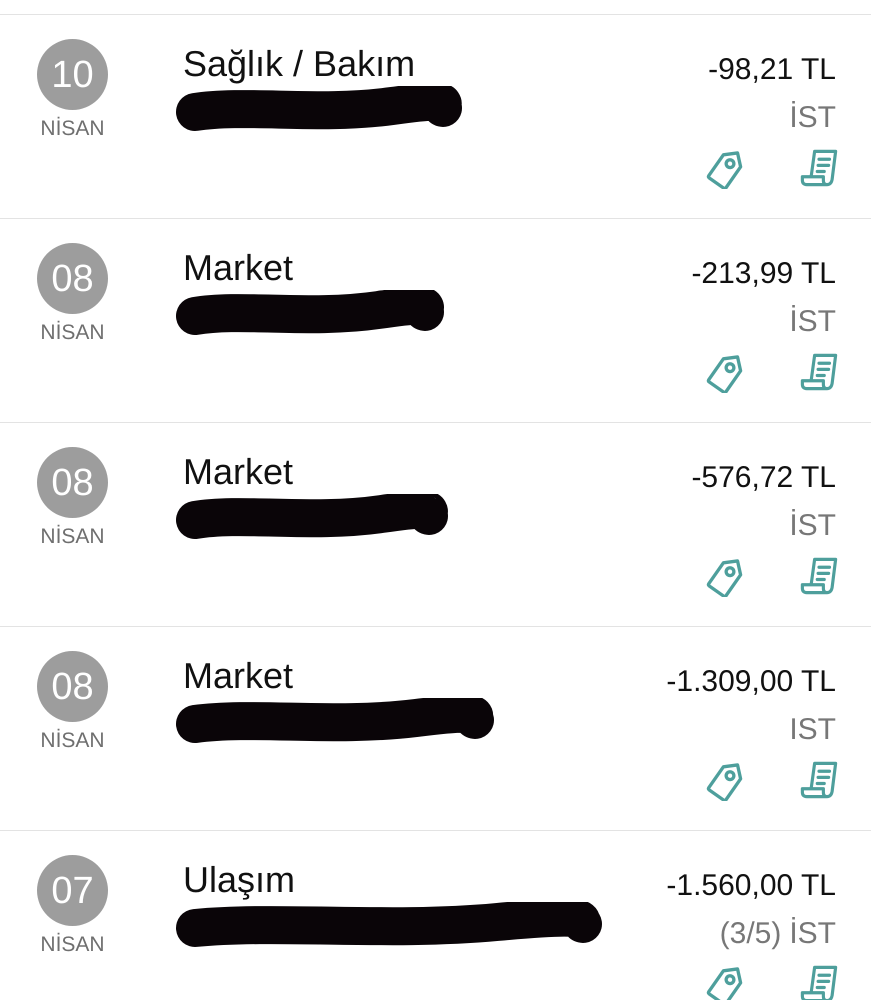  I want to click on installment-label: (3/5), so click(751, 934).